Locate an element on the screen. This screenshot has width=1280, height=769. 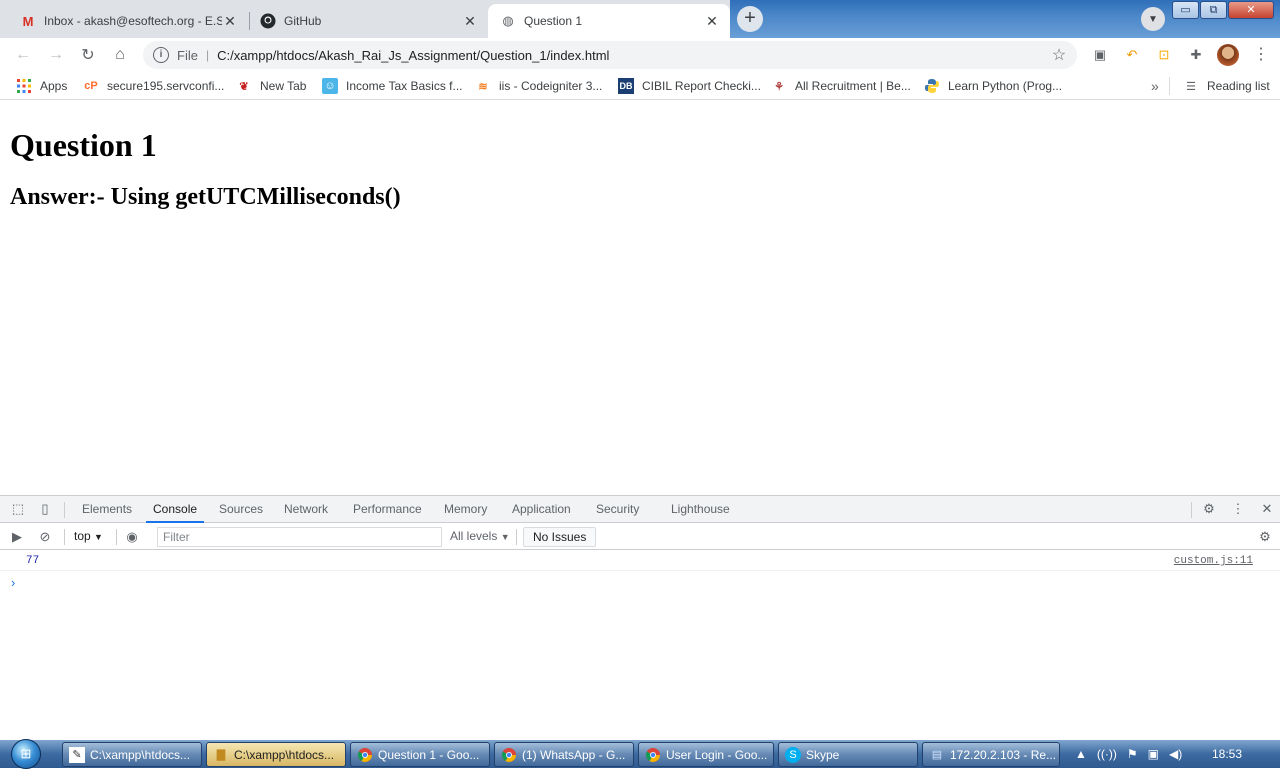
safely-remove-hardware-icon: ▣ is located at coordinates (1153, 754).